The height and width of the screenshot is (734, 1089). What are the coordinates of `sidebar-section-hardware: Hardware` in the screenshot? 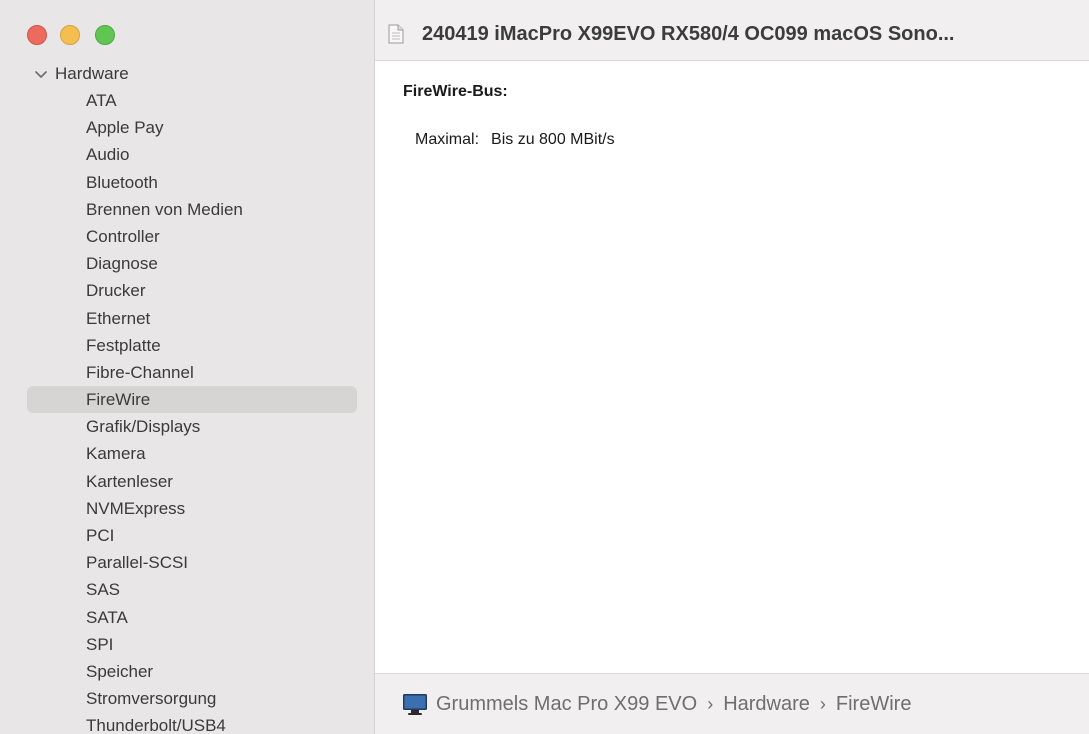 It's located at (81, 74).